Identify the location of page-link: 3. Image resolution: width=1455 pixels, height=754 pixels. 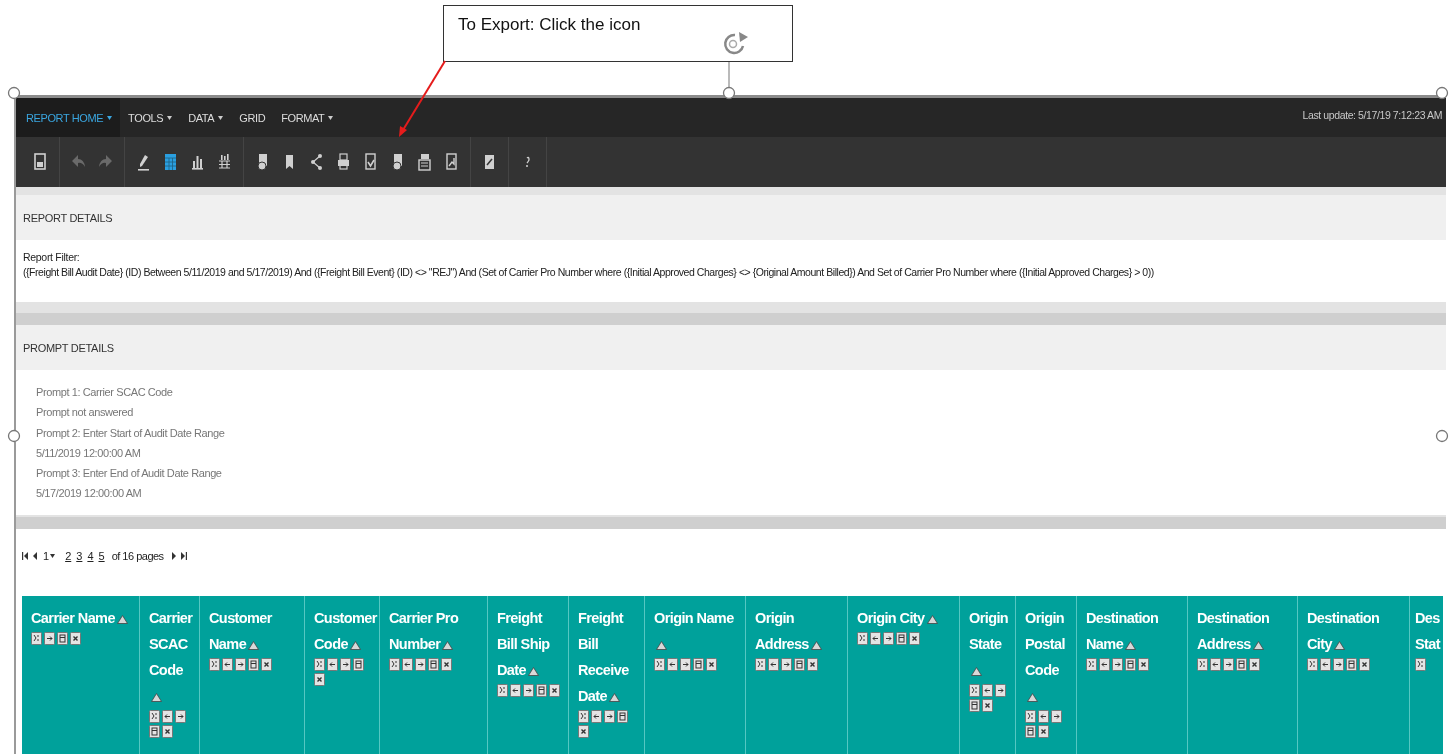
(79, 556).